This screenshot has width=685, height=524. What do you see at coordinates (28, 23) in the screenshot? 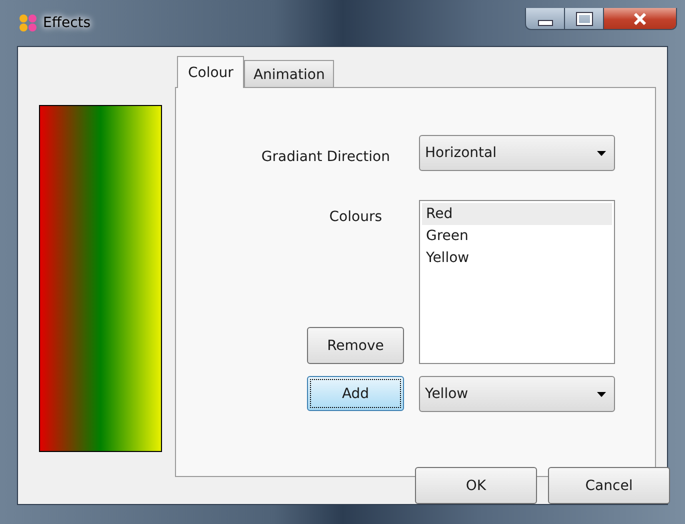
I see `app-icon` at bounding box center [28, 23].